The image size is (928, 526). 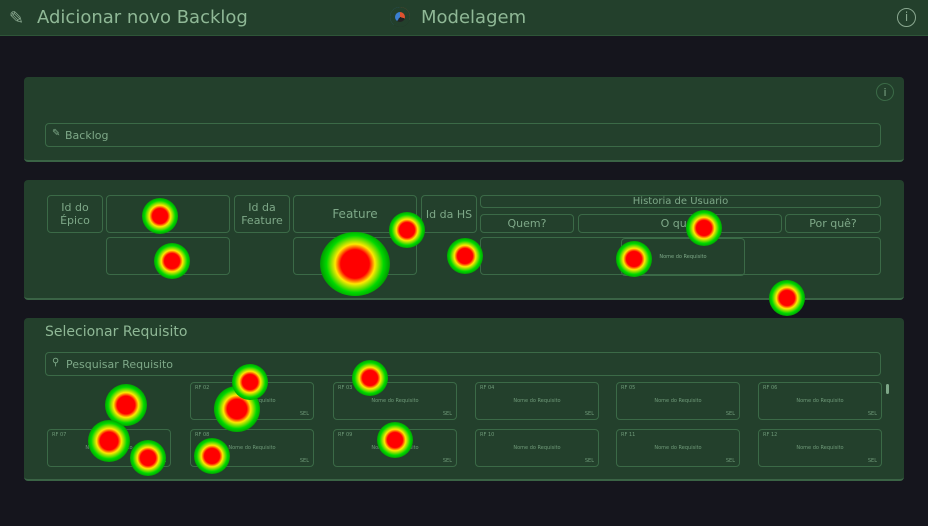 I want to click on user-story-label: Historia de Usuario, so click(x=680, y=201).